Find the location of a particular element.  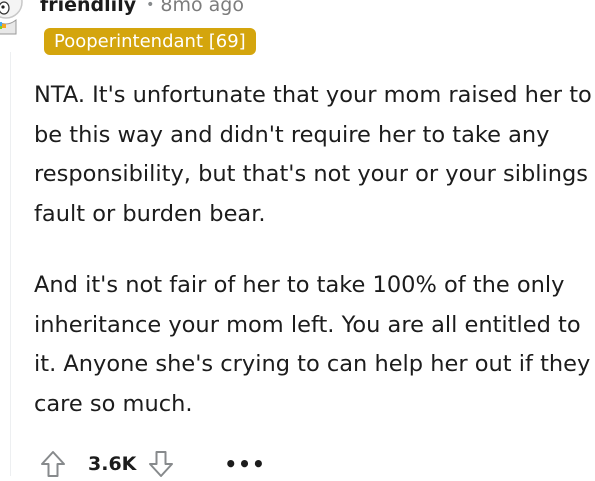

upvote-arrow-icon is located at coordinates (53, 464).